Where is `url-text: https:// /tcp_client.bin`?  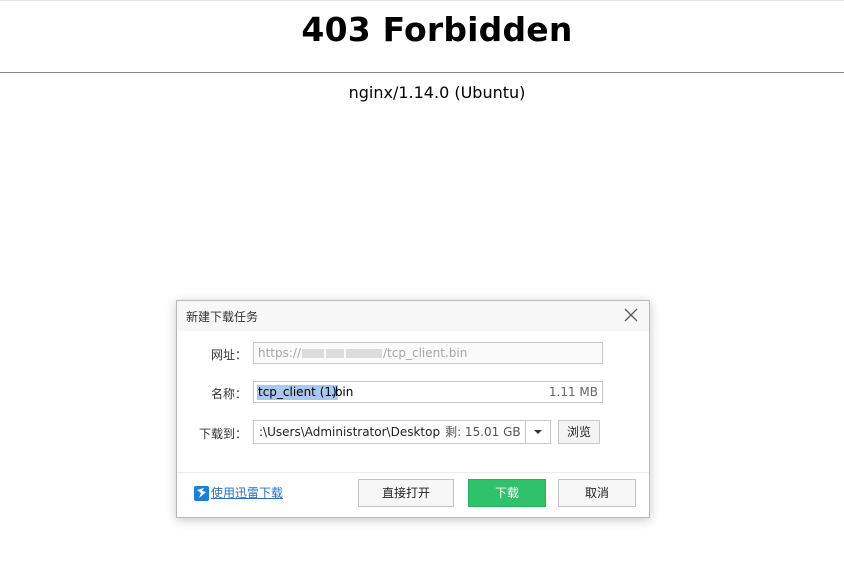
url-text: https:// /tcp_client.bin is located at coordinates (362, 353).